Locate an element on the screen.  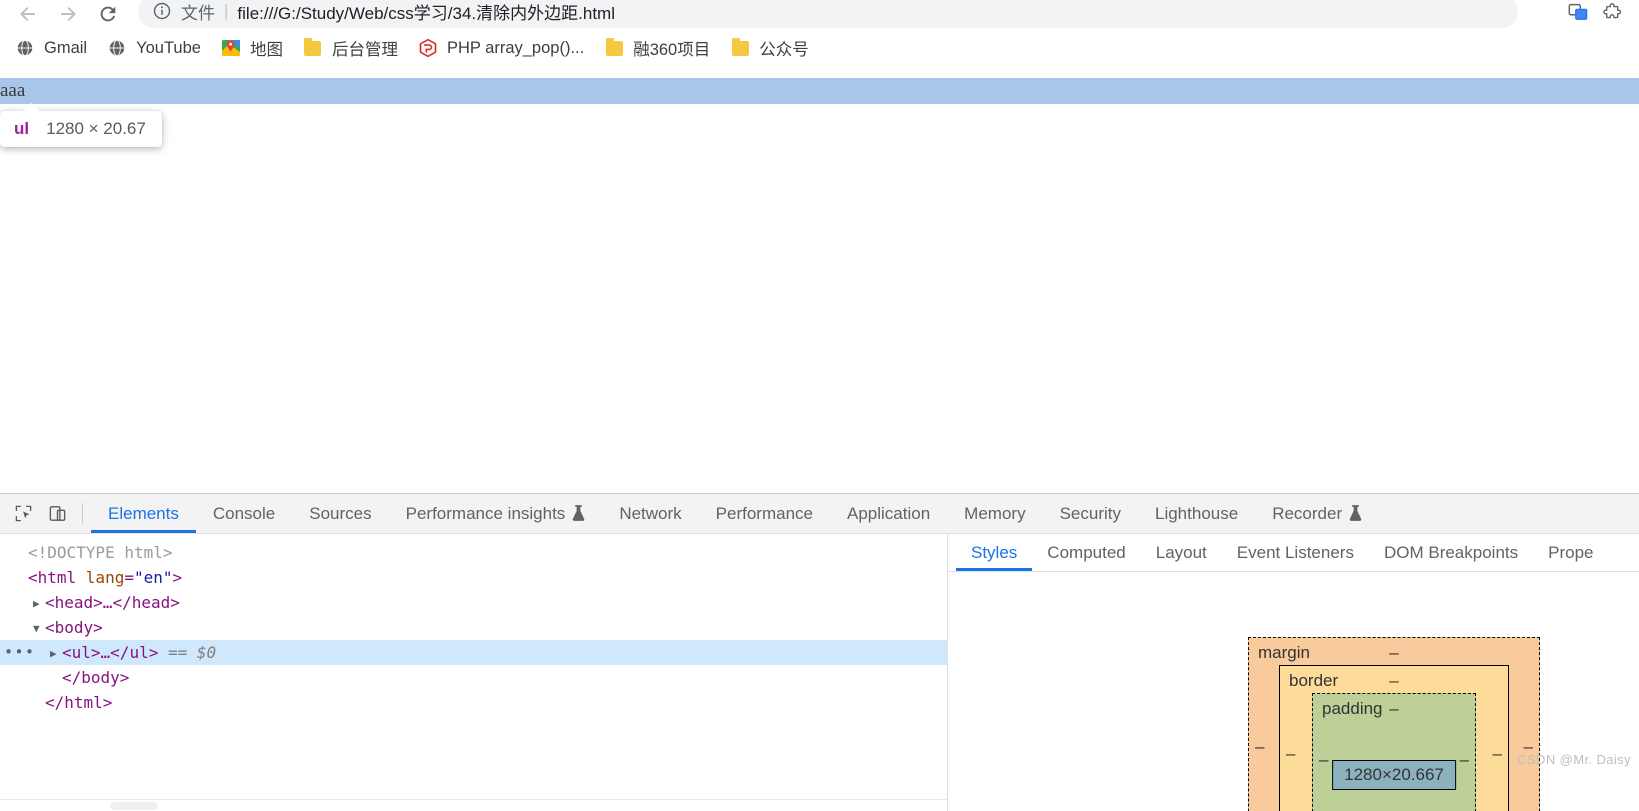
tab-label: Computed is located at coordinates (1086, 552).